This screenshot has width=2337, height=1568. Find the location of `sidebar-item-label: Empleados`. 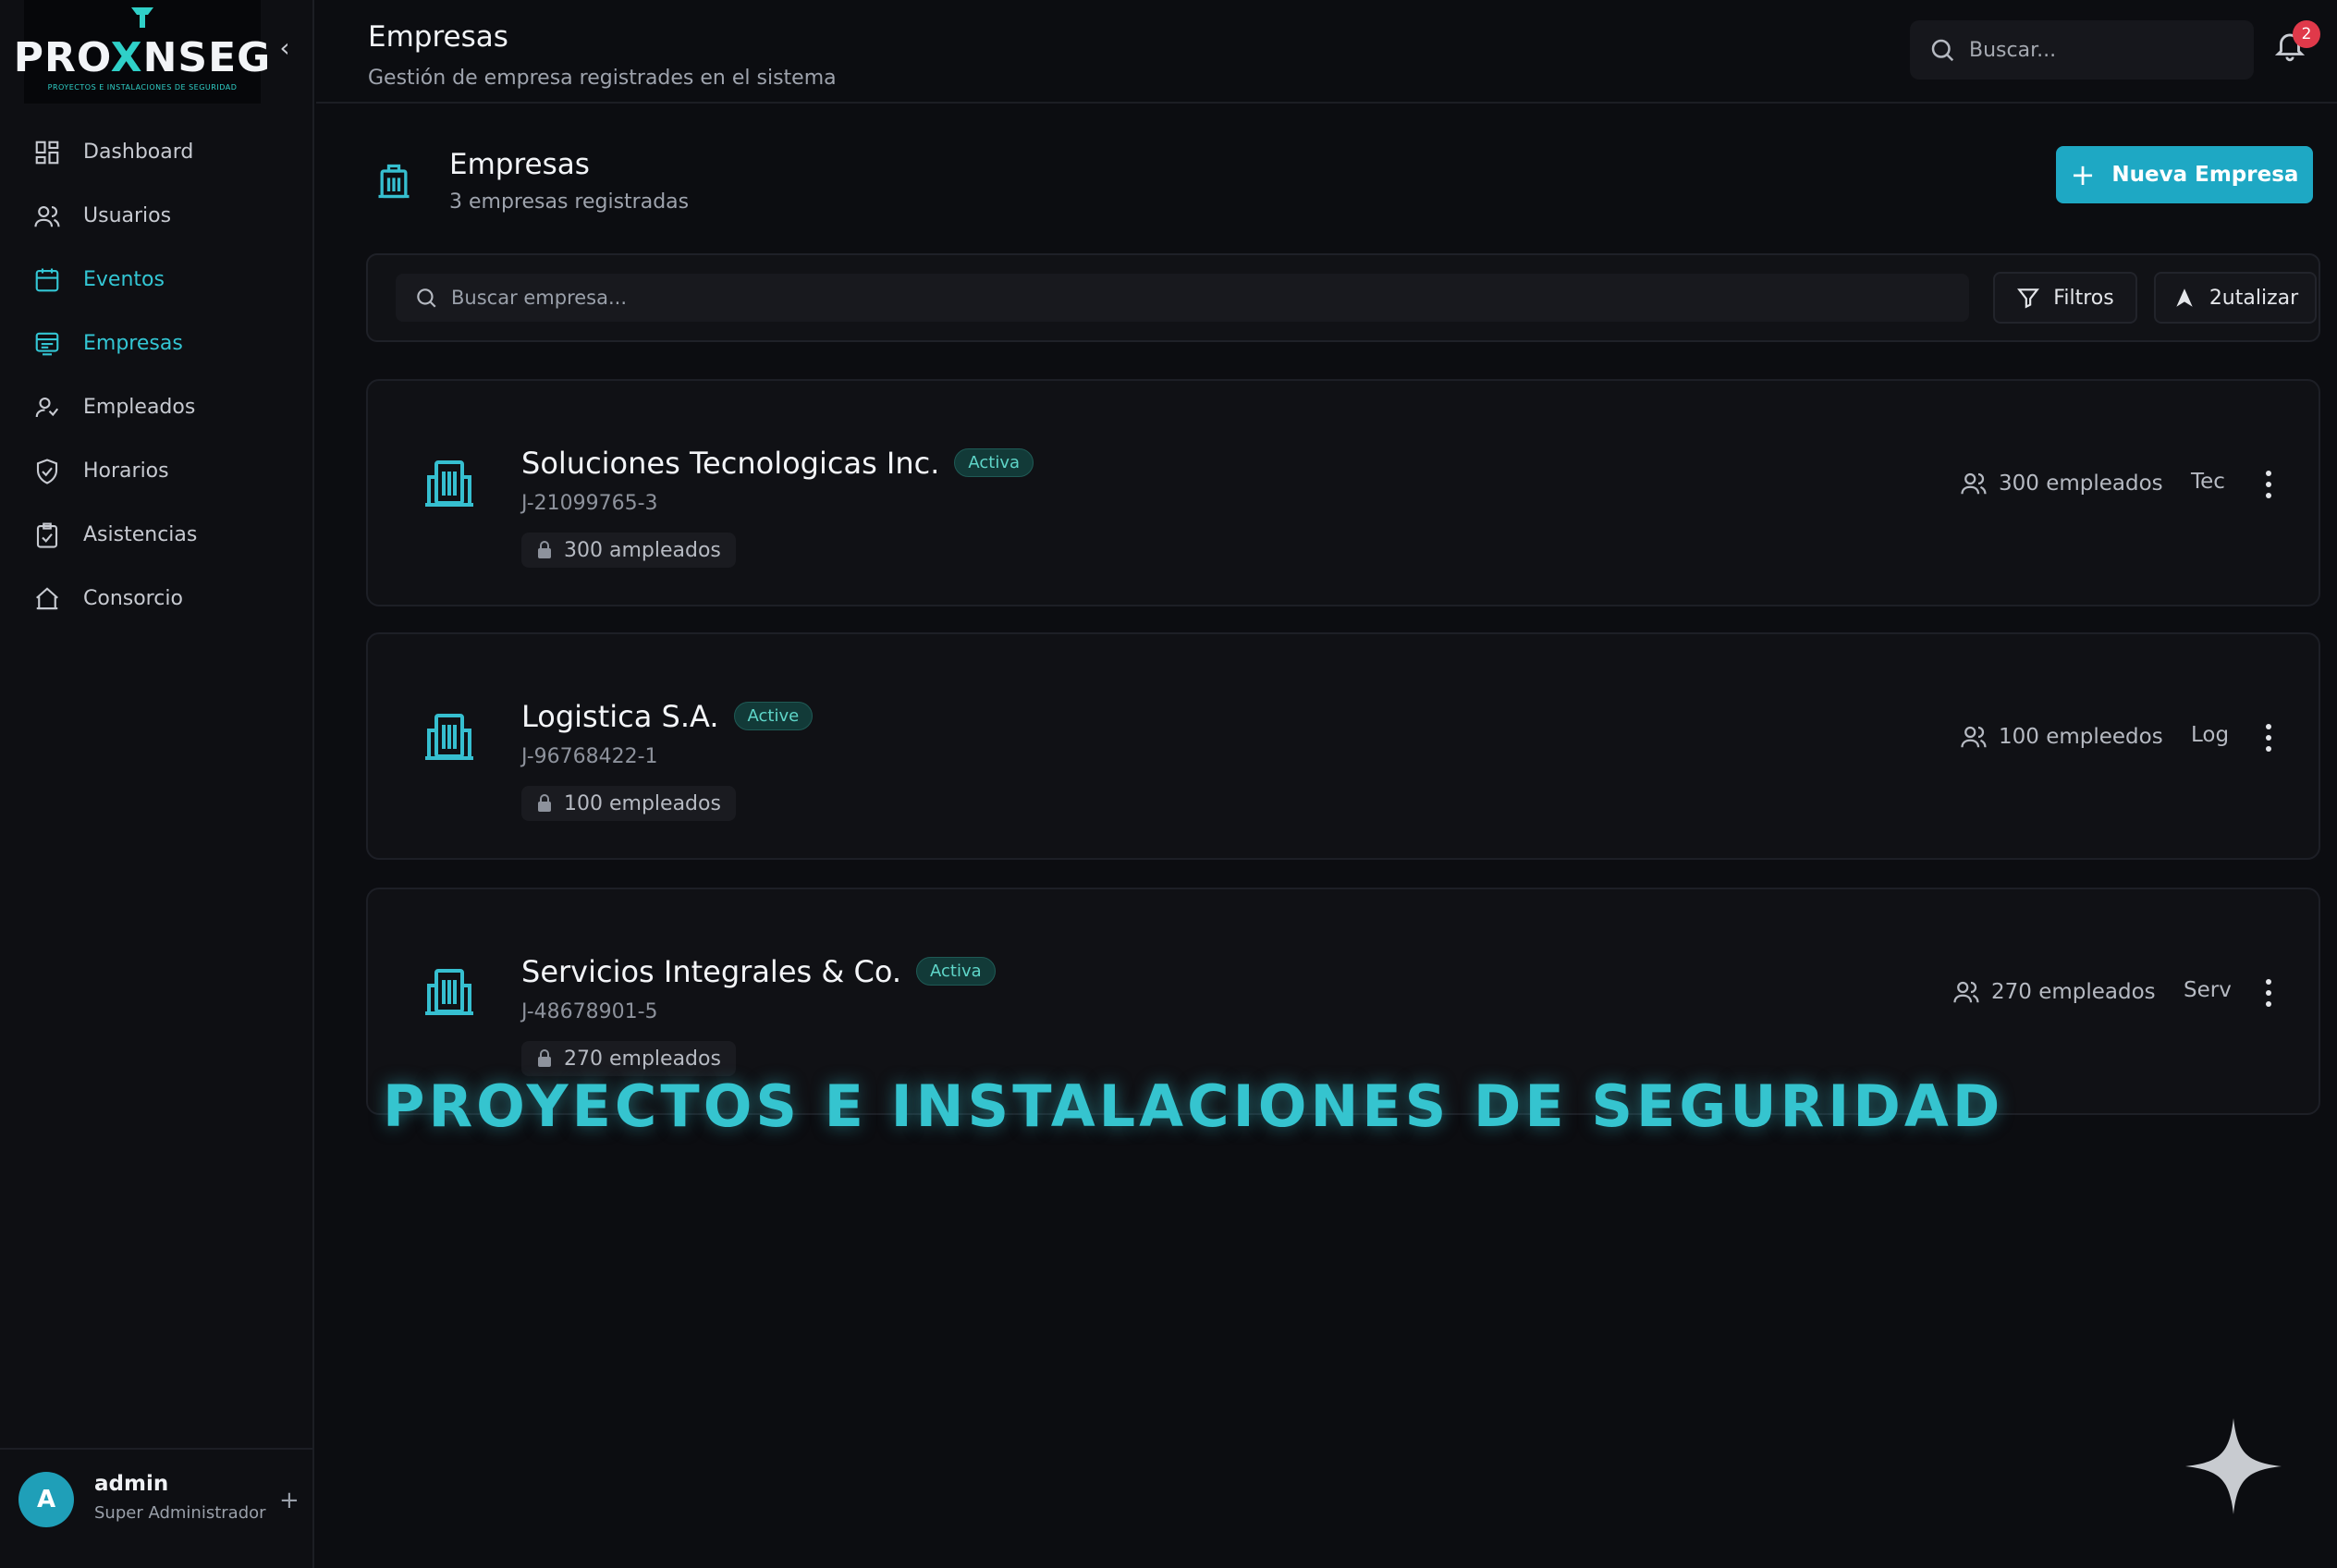

sidebar-item-label: Empleados is located at coordinates (139, 408).